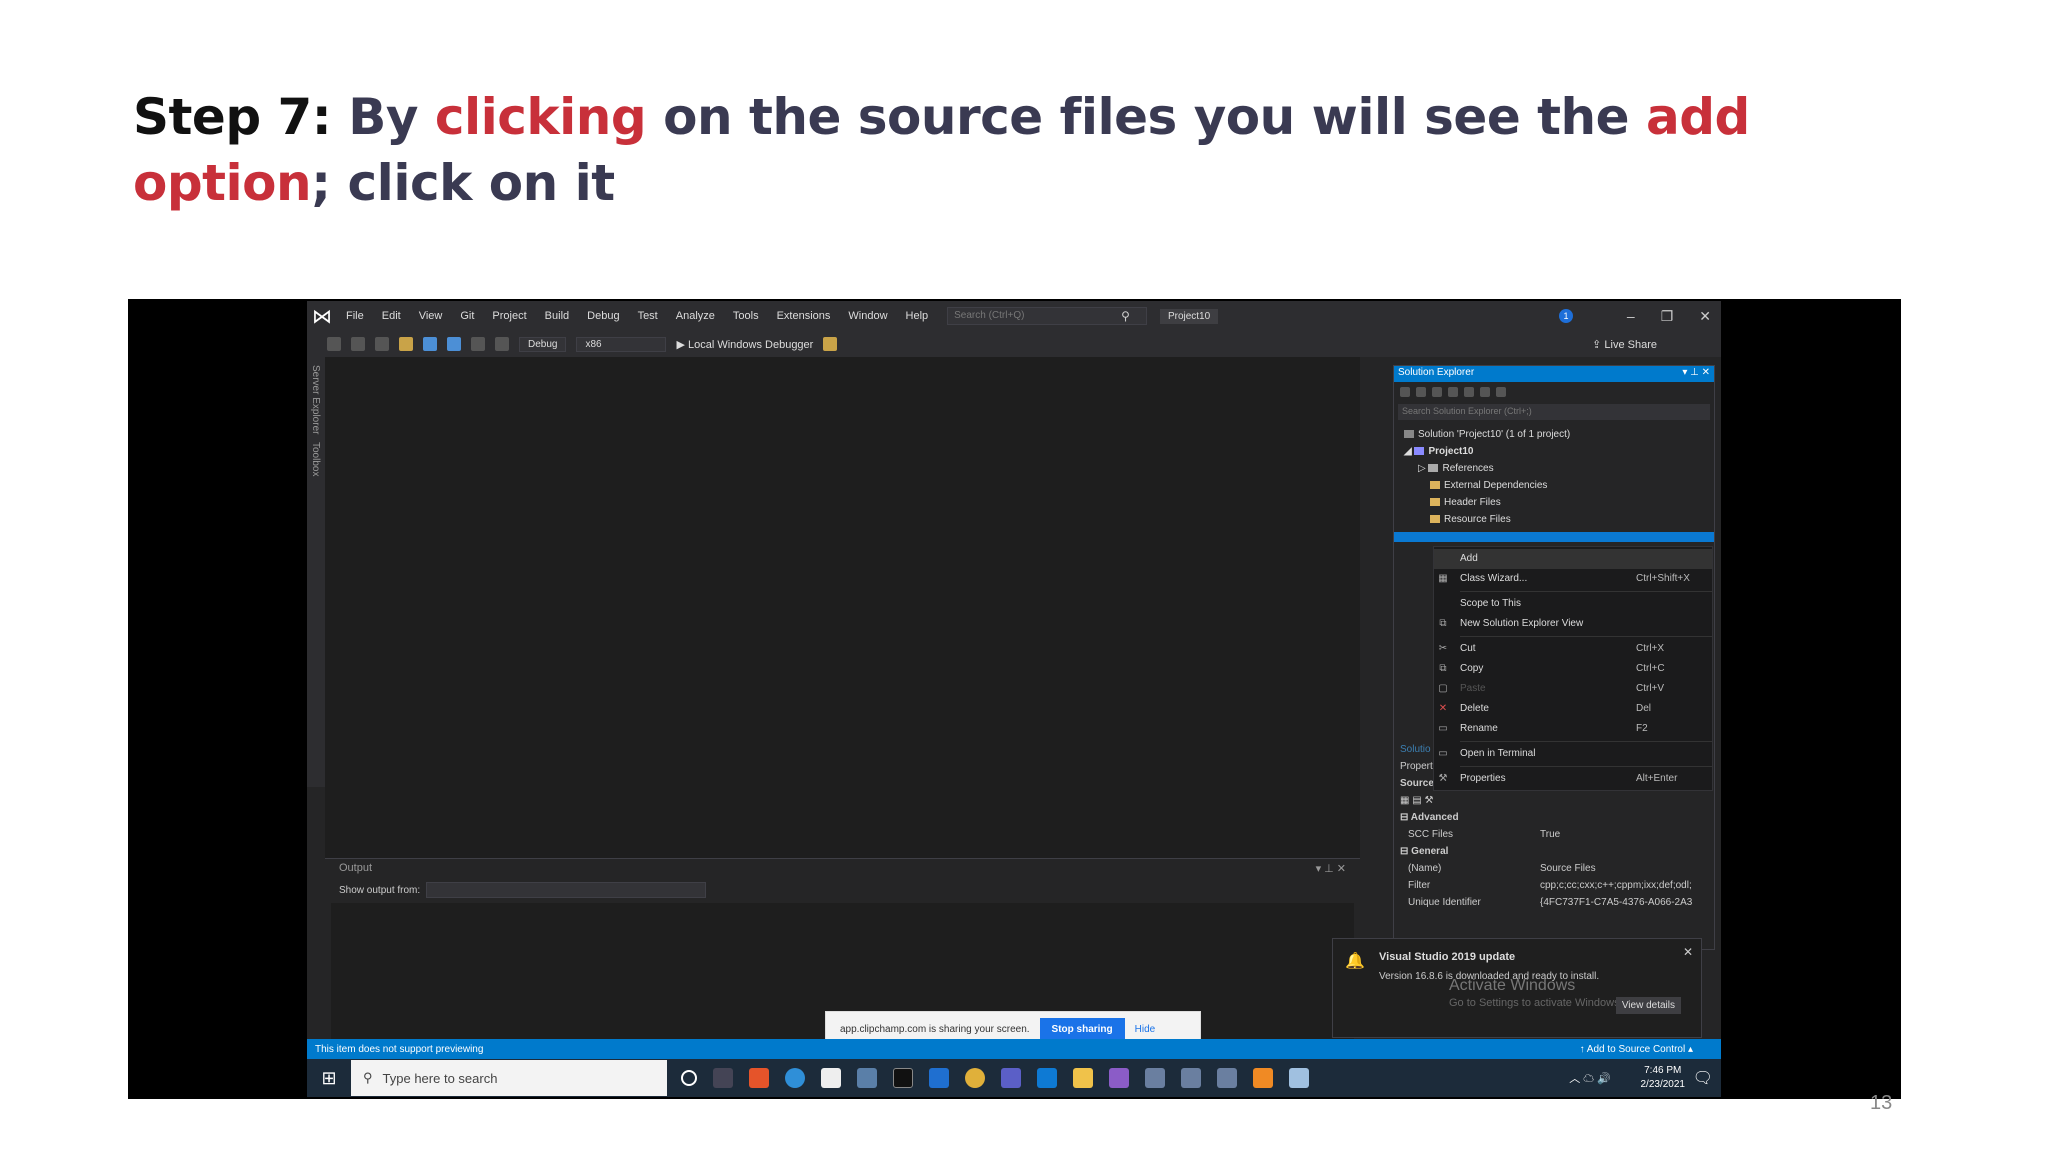  I want to click on menu-item-file: File, so click(355, 316).